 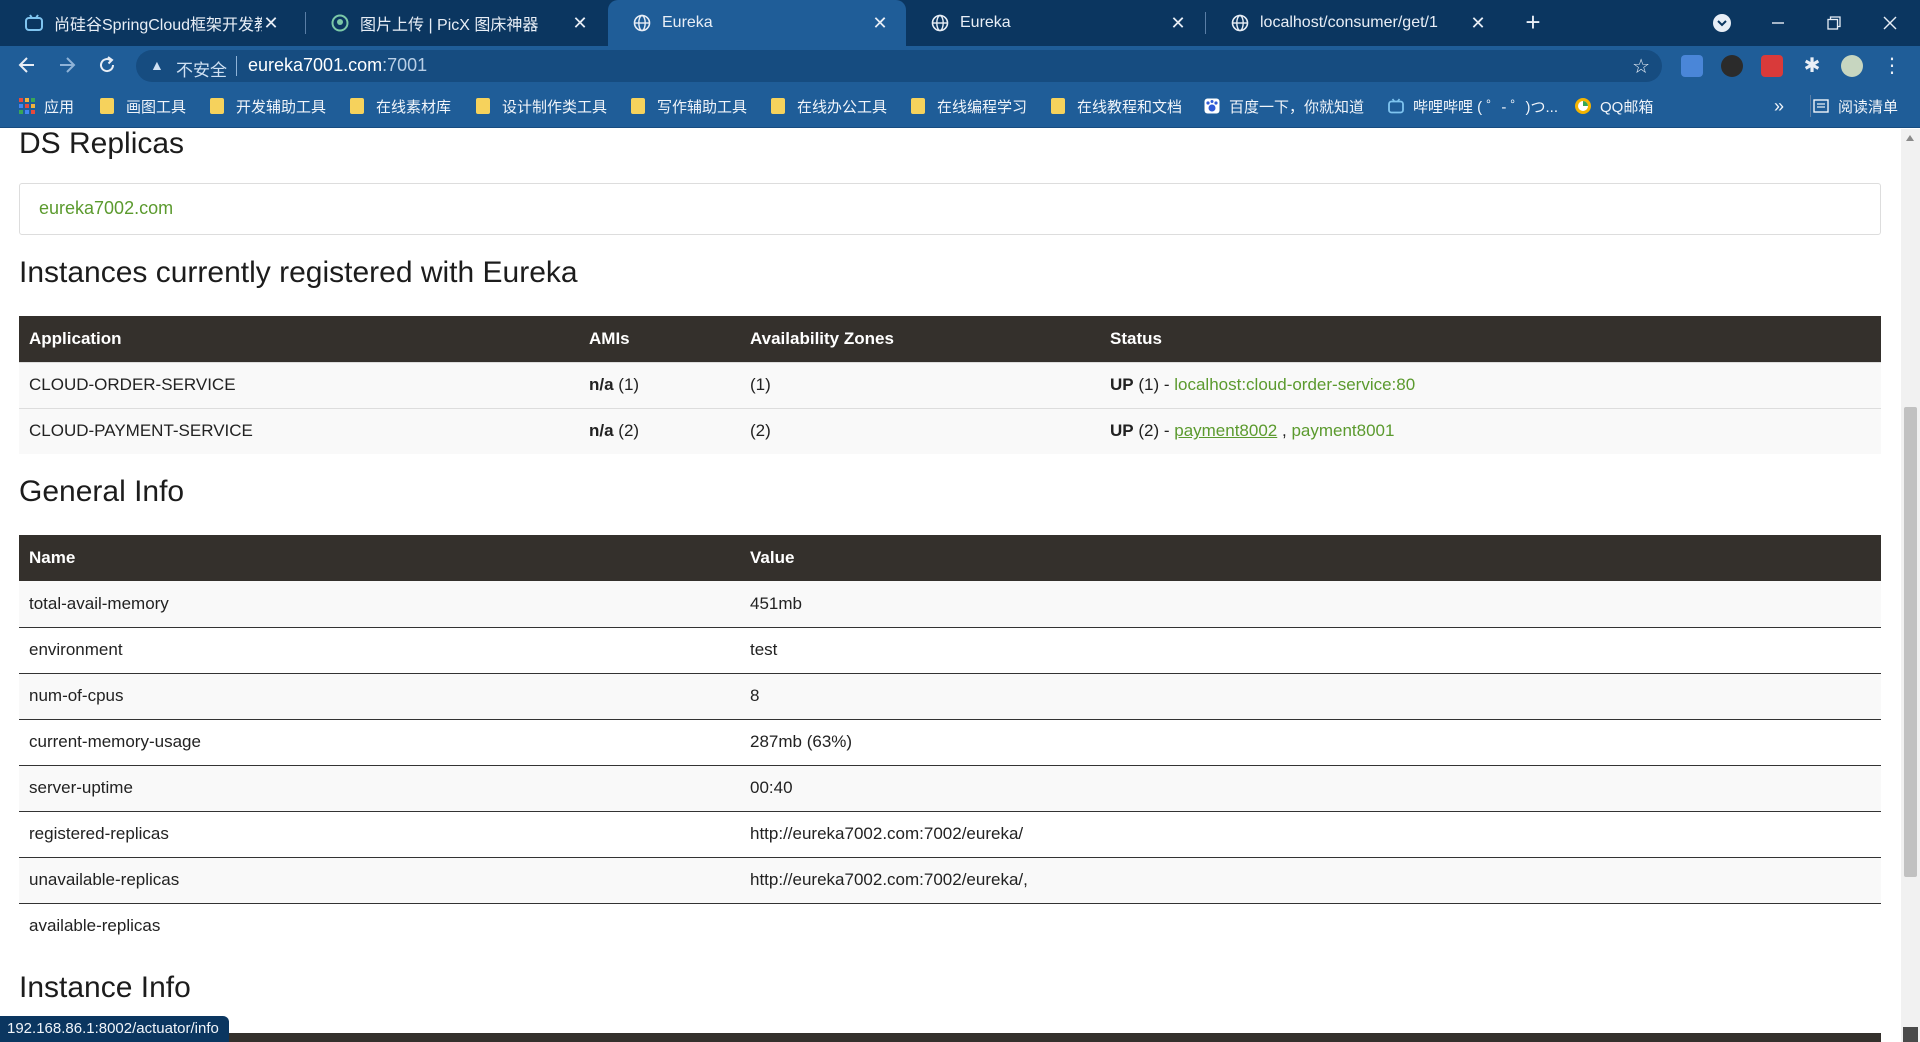 I want to click on forward-button, so click(x=67, y=65).